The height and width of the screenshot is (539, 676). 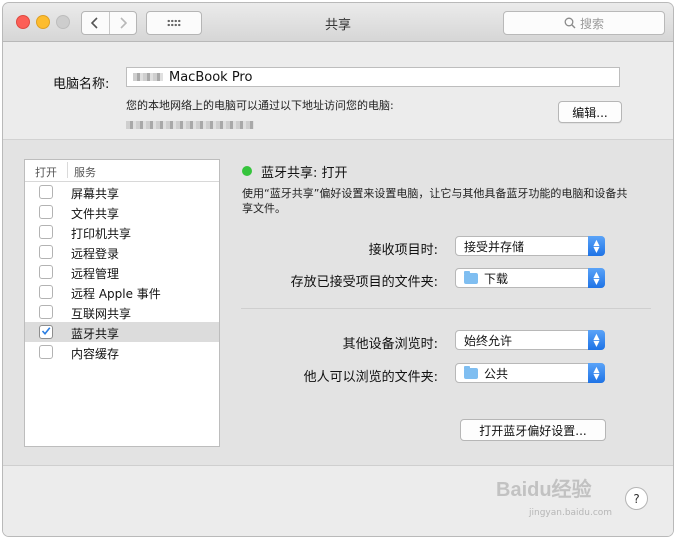 What do you see at coordinates (494, 246) in the screenshot?
I see `popup-value: 接受并存储` at bounding box center [494, 246].